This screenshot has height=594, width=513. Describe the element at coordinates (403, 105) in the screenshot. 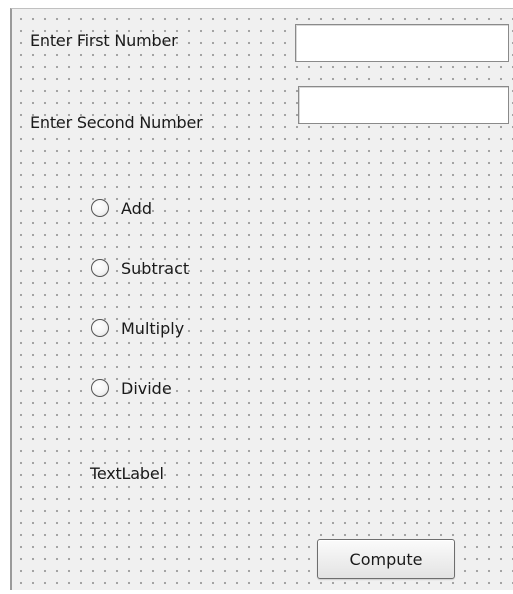

I see `second-number-input` at that location.